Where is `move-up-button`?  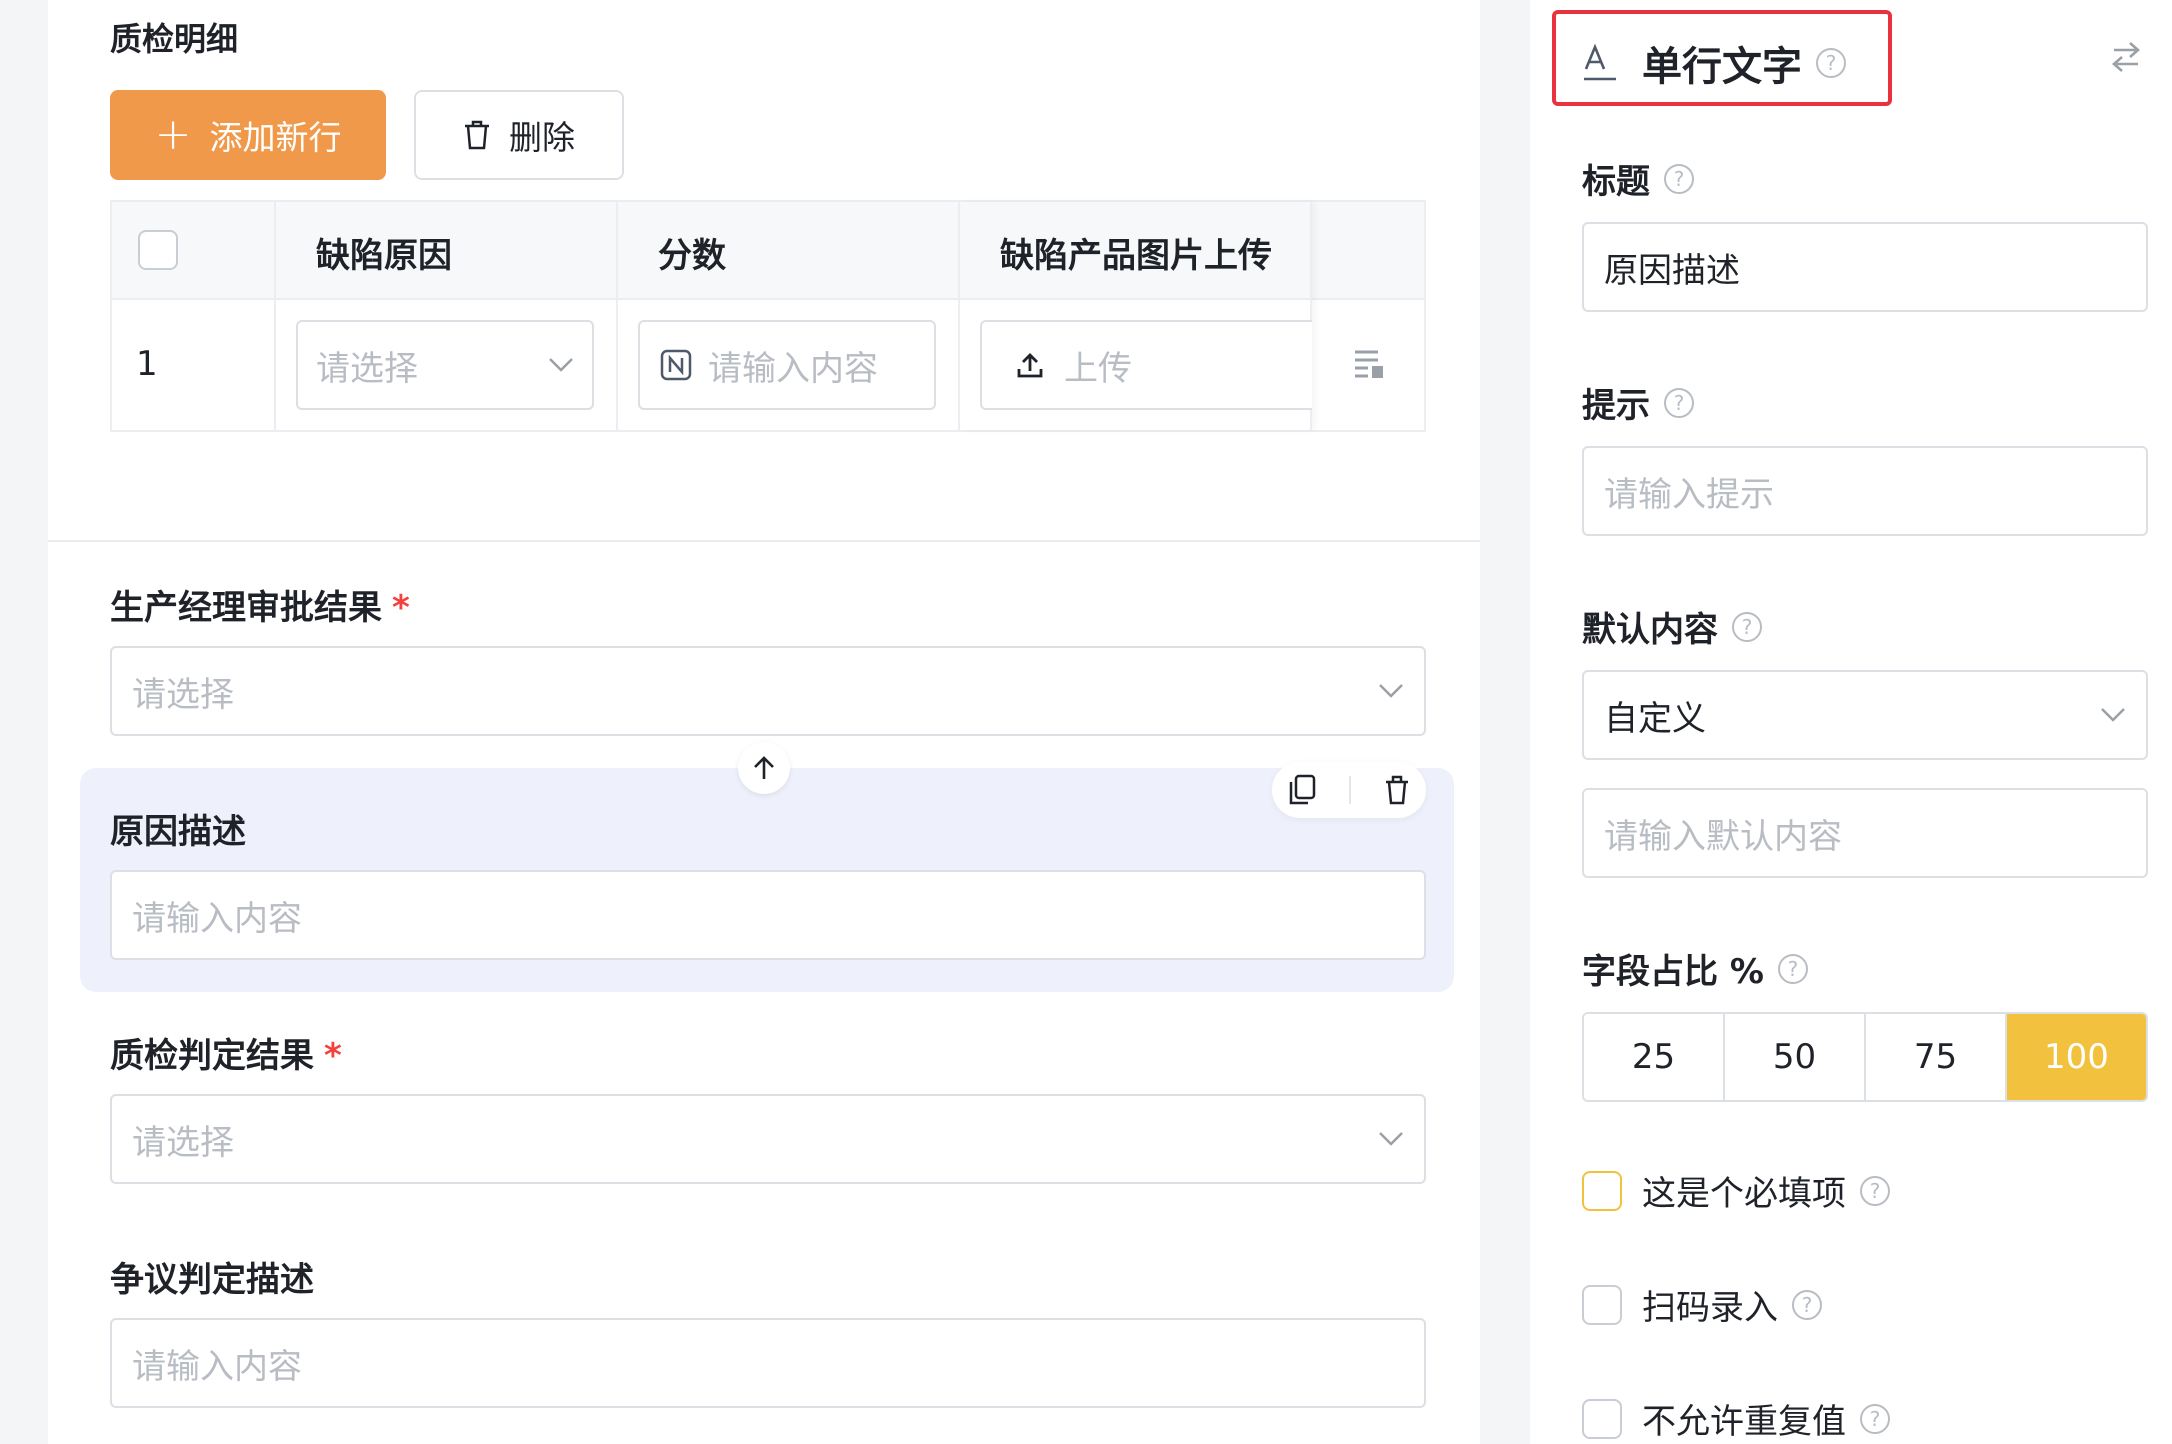
move-up-button is located at coordinates (764, 768).